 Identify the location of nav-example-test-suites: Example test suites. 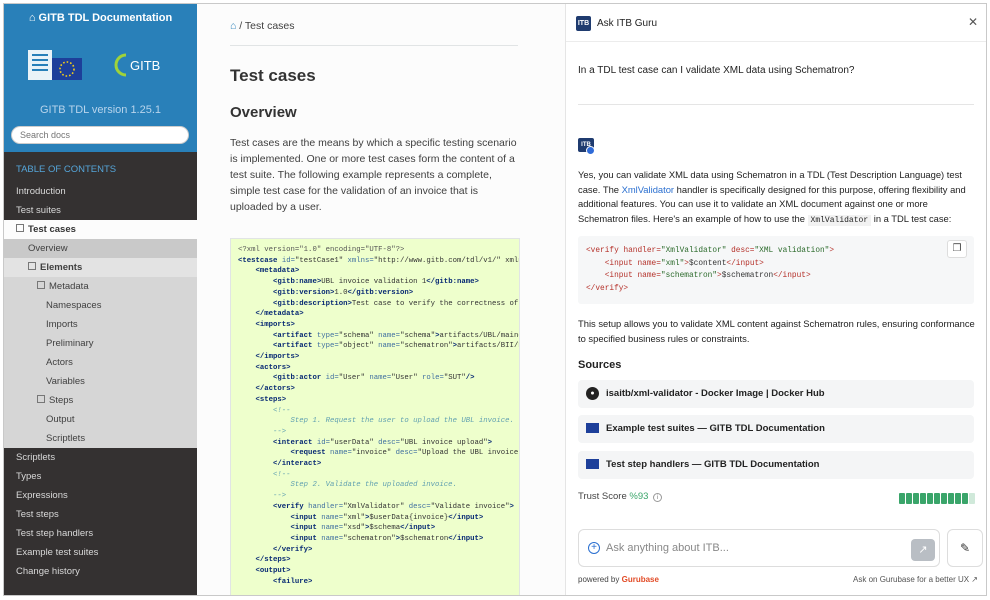
(100, 552).